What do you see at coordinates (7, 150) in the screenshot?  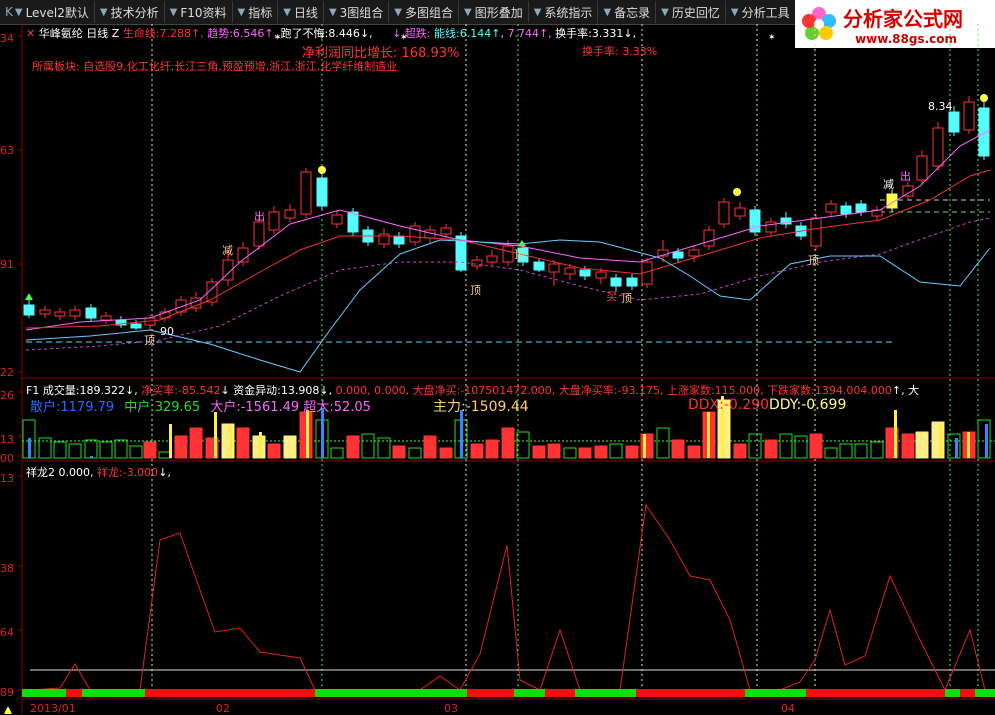 I see `main-yaxis-label: 63` at bounding box center [7, 150].